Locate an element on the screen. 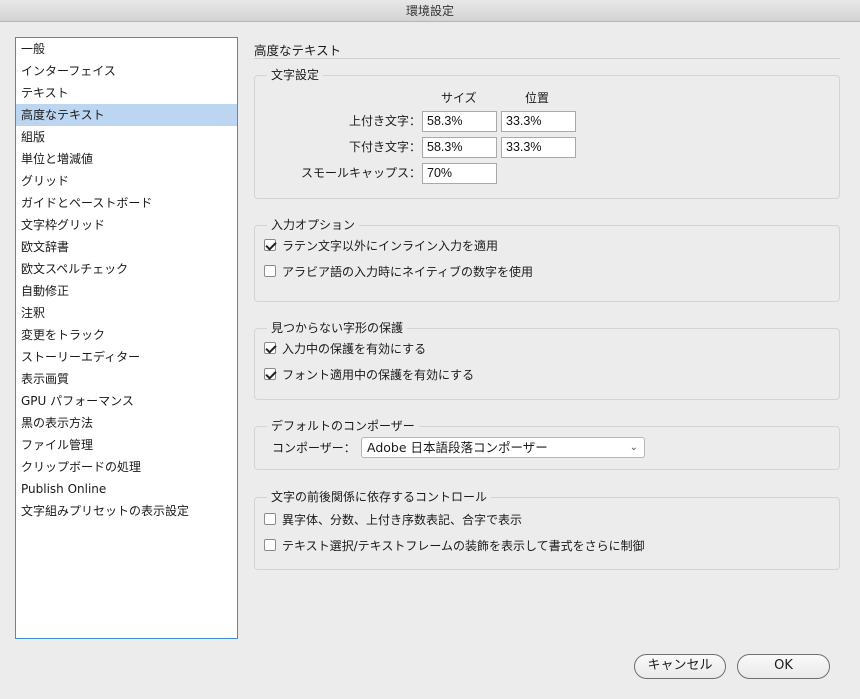  text-selection-option: テキスト選択/テキストフレームの装飾を表示して書式をさらに制御 is located at coordinates (454, 545).